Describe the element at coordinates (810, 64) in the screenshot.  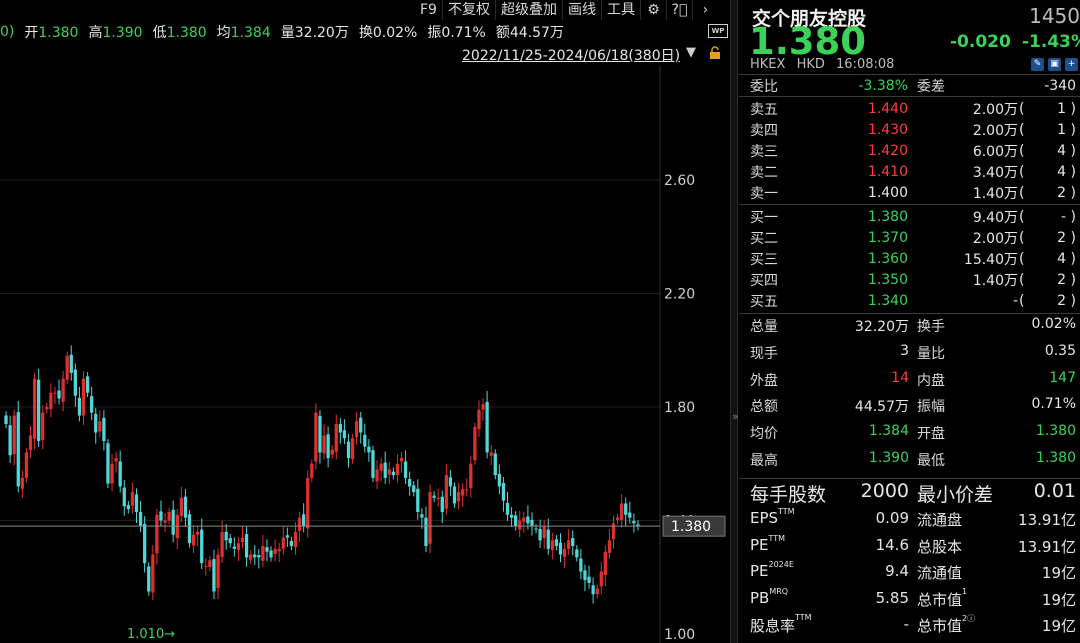
I see `currency: HKD` at that location.